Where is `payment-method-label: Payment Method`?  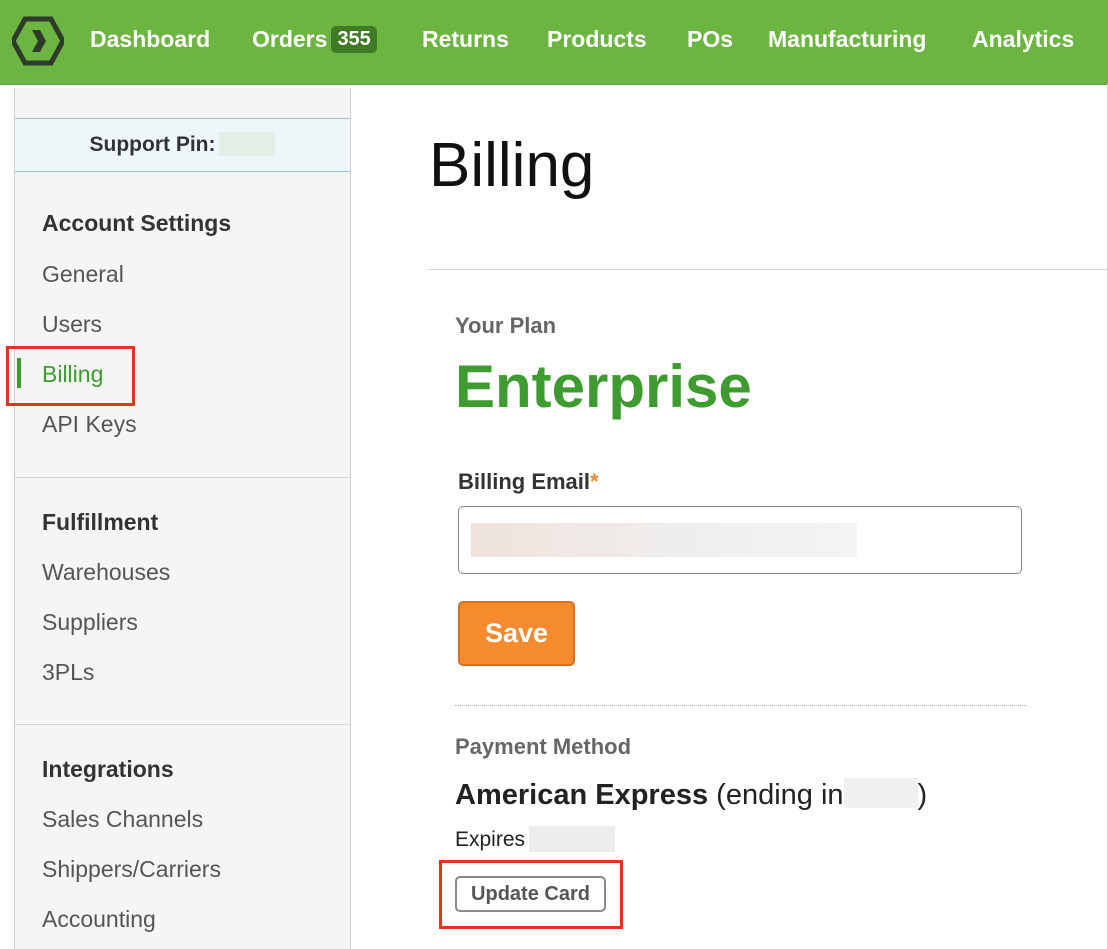 payment-method-label: Payment Method is located at coordinates (543, 746).